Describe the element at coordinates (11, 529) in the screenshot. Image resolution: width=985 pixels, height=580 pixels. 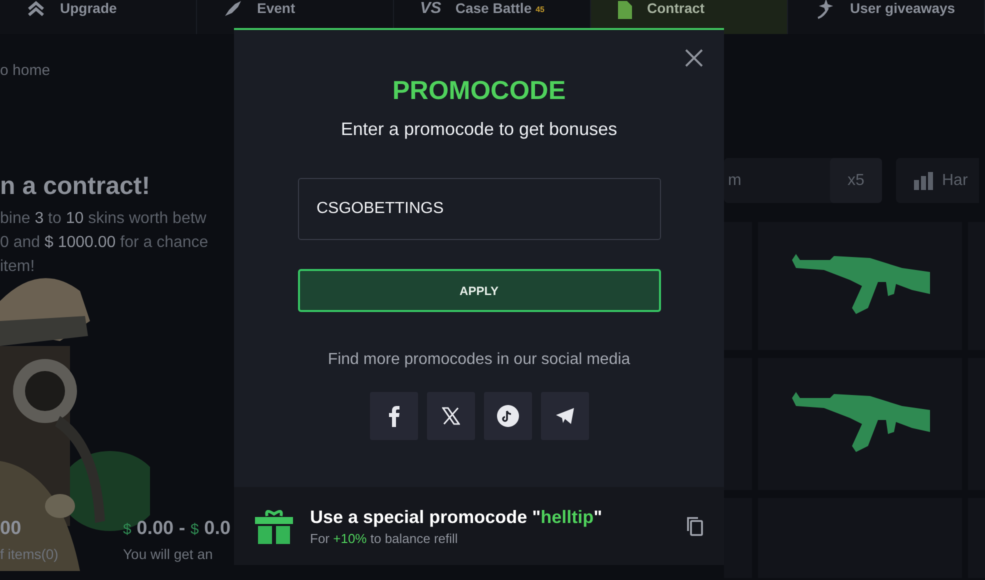
I see `price-range: 00` at that location.